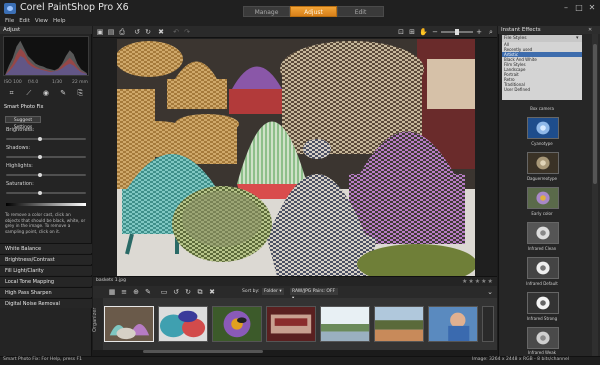  Describe the element at coordinates (266, 11) in the screenshot. I see `tab-manage: Manage` at that location.